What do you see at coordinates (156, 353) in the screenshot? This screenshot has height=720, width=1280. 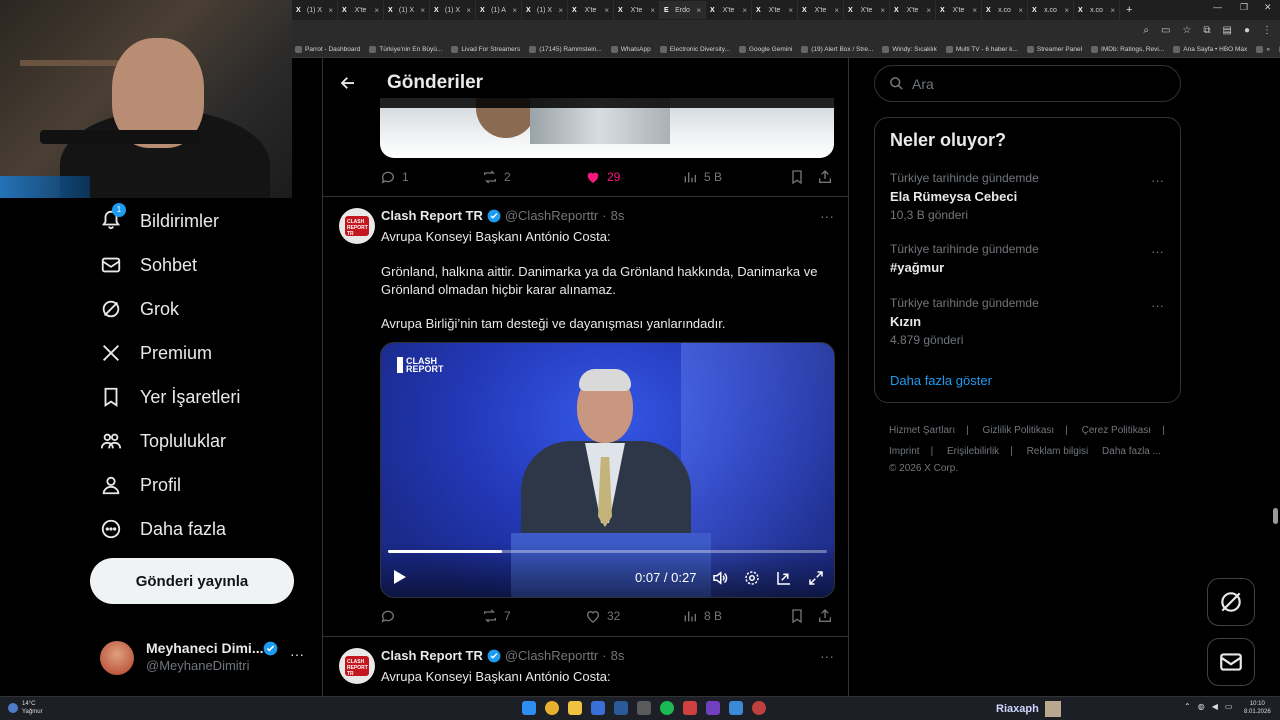 I see `nav-premium: Premium` at bounding box center [156, 353].